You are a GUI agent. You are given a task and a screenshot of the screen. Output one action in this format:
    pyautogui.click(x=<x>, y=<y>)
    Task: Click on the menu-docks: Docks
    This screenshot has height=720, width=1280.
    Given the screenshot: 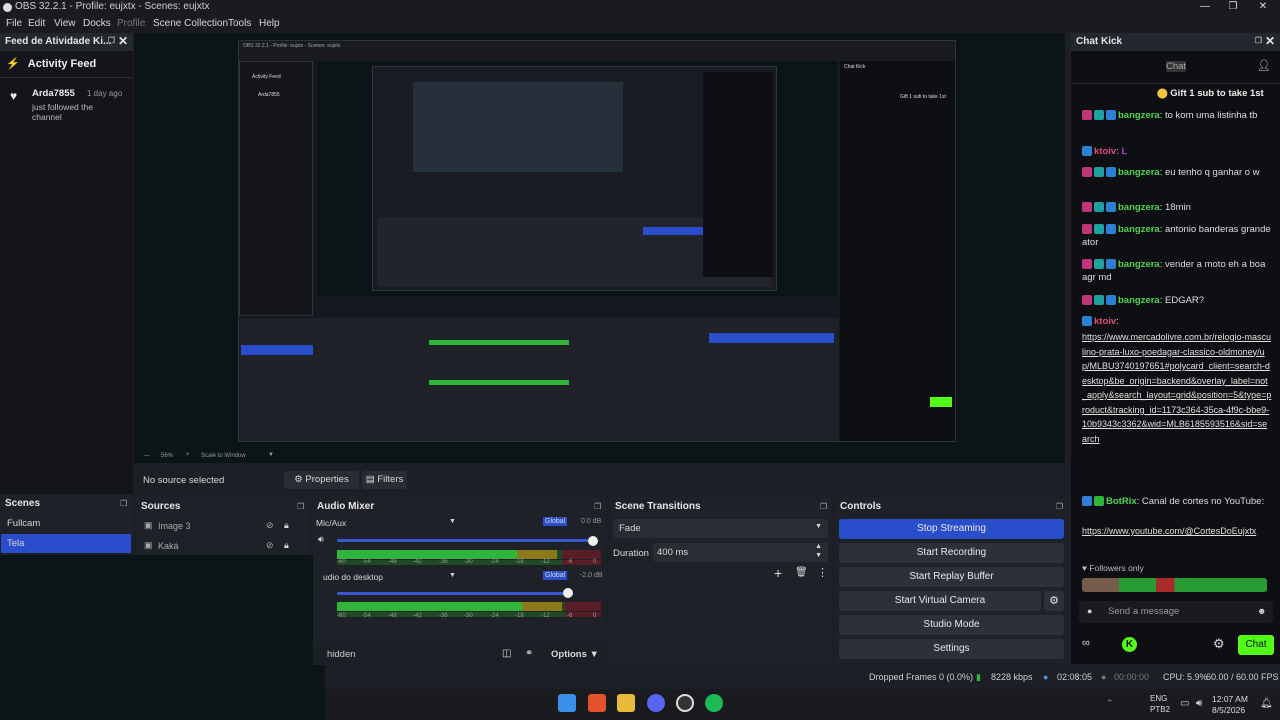 What is the action you would take?
    pyautogui.click(x=97, y=23)
    